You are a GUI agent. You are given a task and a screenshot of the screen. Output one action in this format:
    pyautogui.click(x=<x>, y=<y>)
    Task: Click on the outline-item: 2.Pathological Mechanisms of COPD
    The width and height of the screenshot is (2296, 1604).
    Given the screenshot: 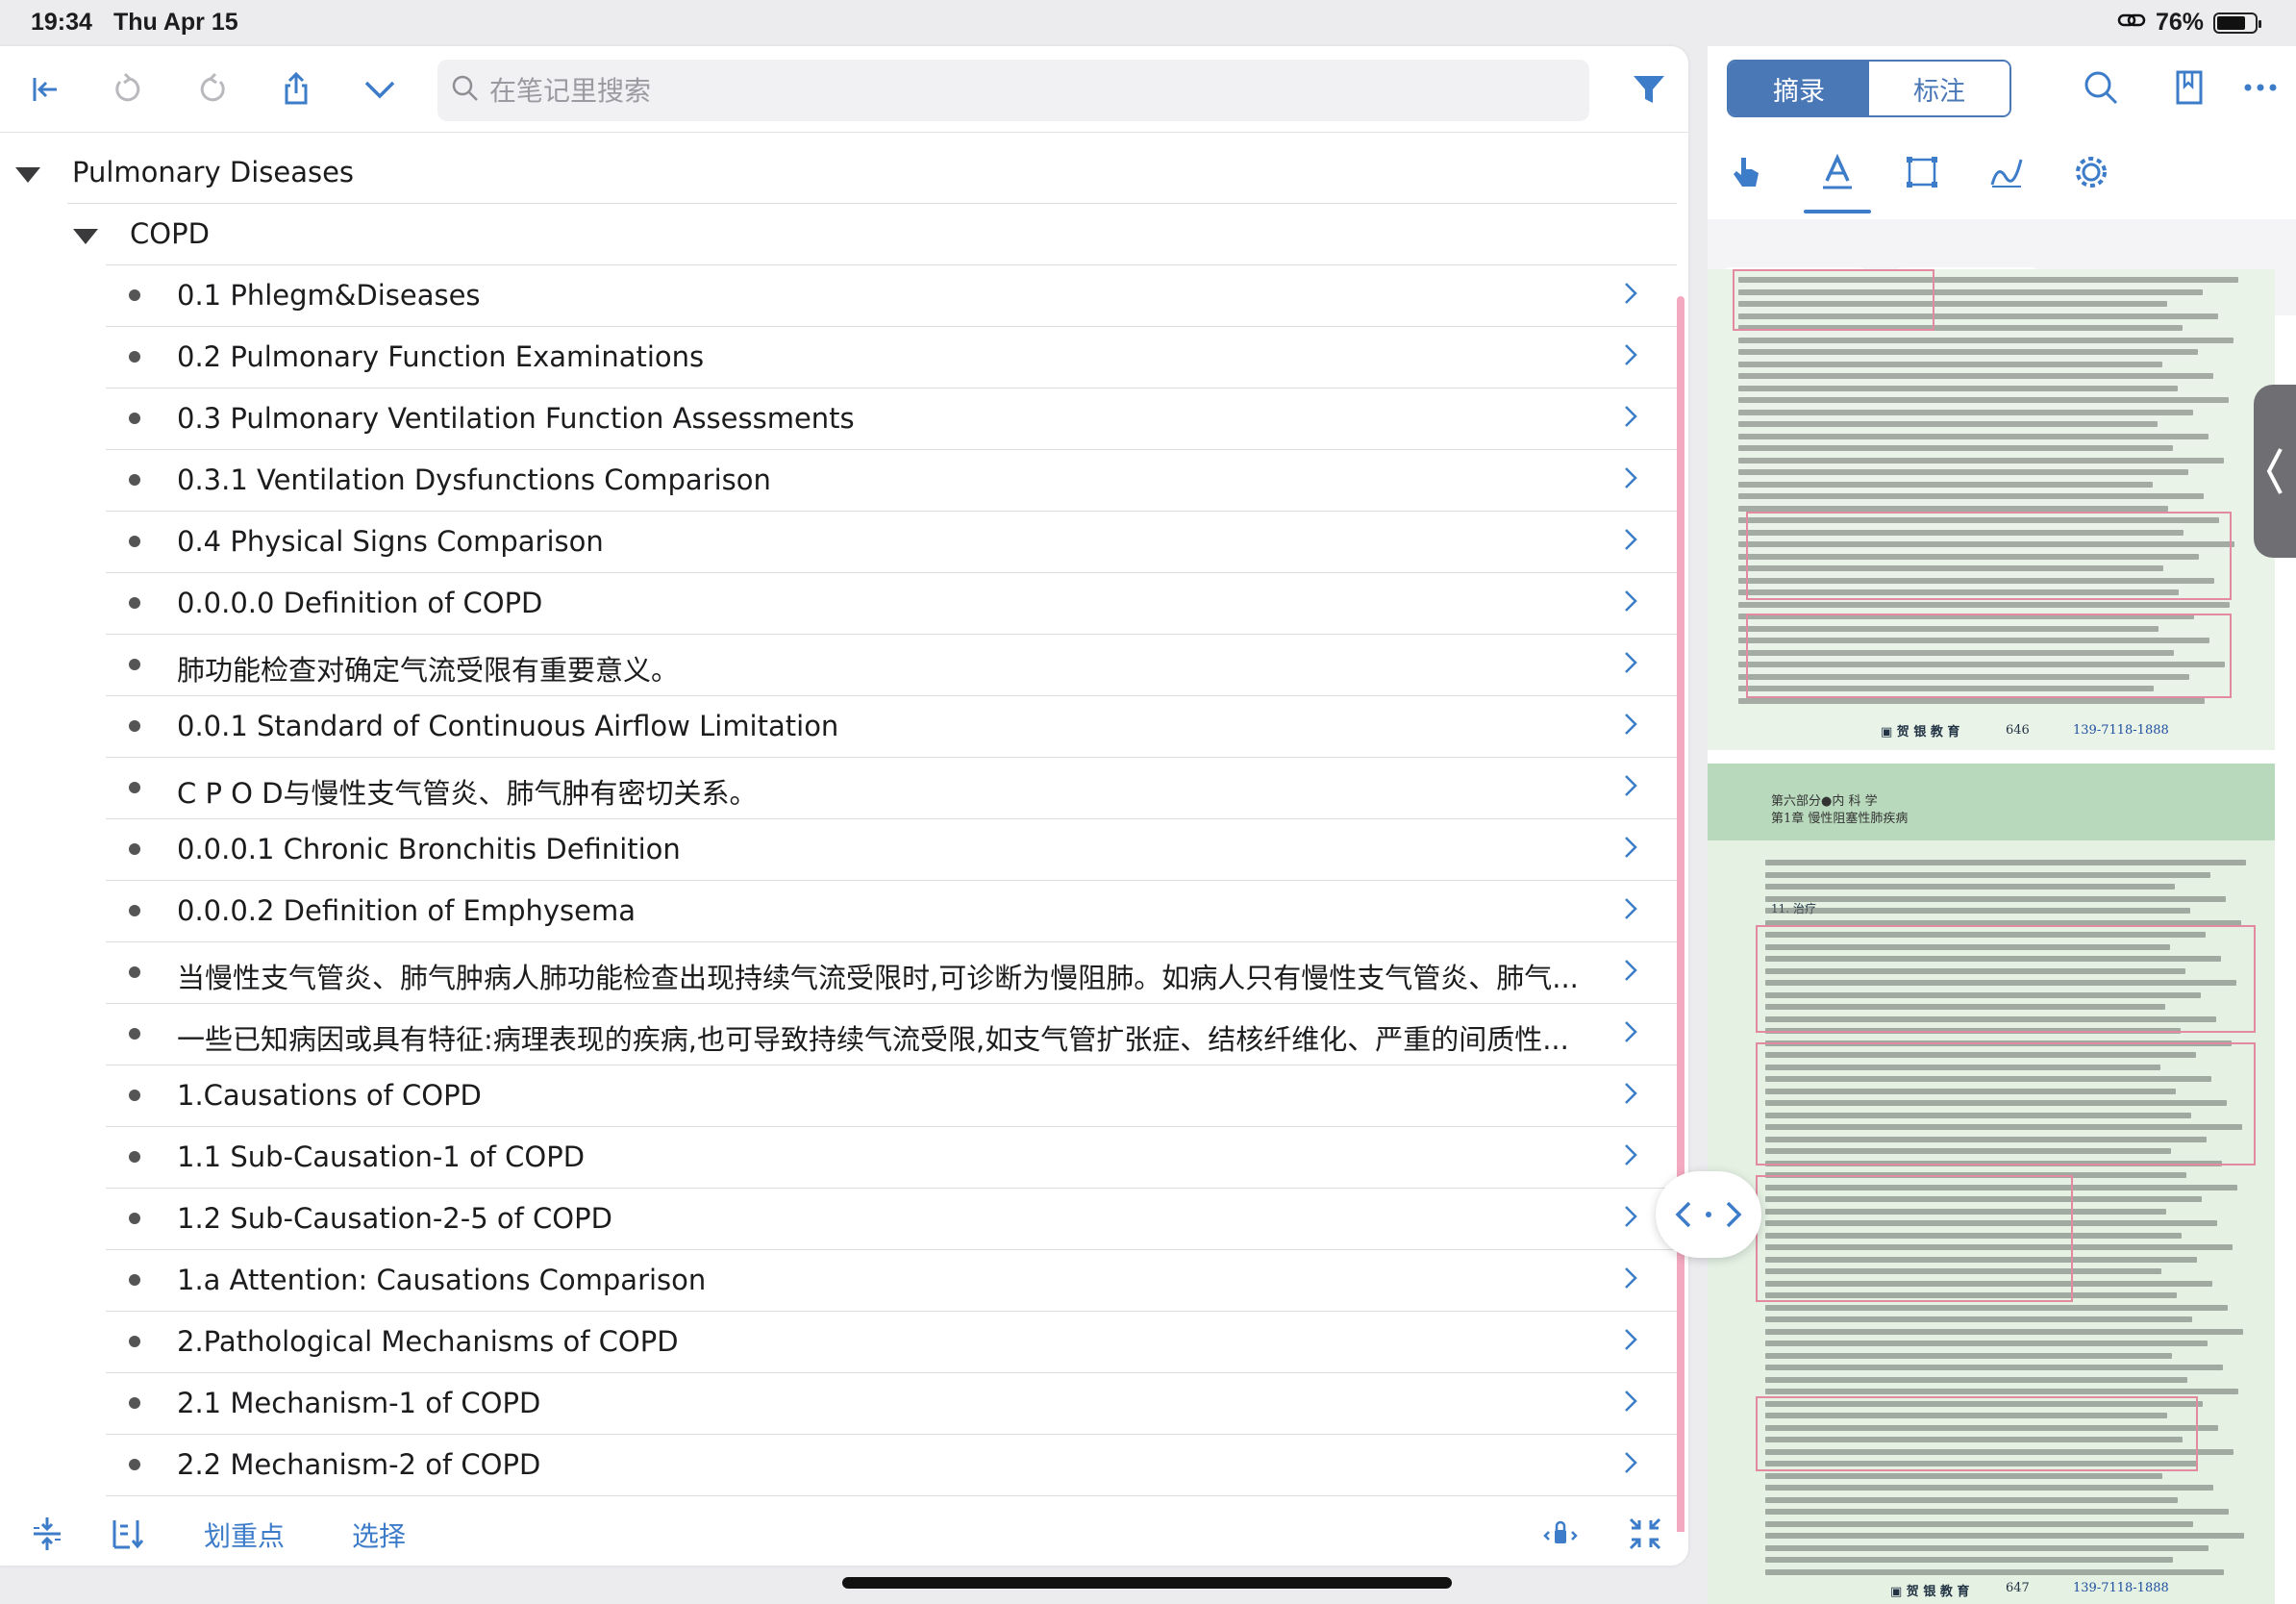 What is the action you would take?
    pyautogui.click(x=838, y=1342)
    